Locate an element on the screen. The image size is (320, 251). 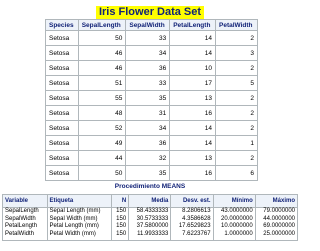
col-header-minimo: Mínimo is located at coordinates (234, 201).